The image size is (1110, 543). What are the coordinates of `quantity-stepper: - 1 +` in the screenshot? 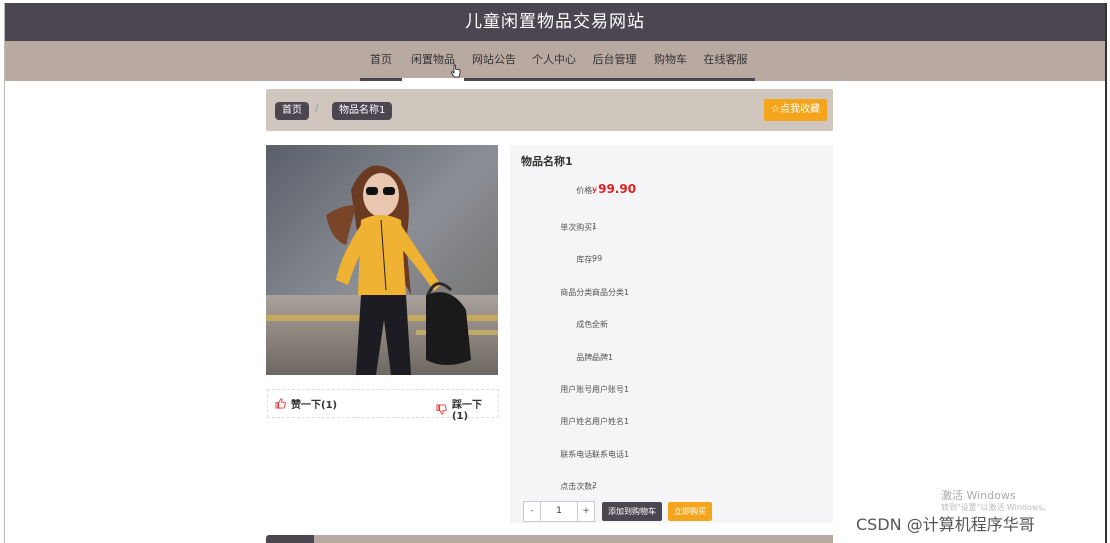 It's located at (559, 511).